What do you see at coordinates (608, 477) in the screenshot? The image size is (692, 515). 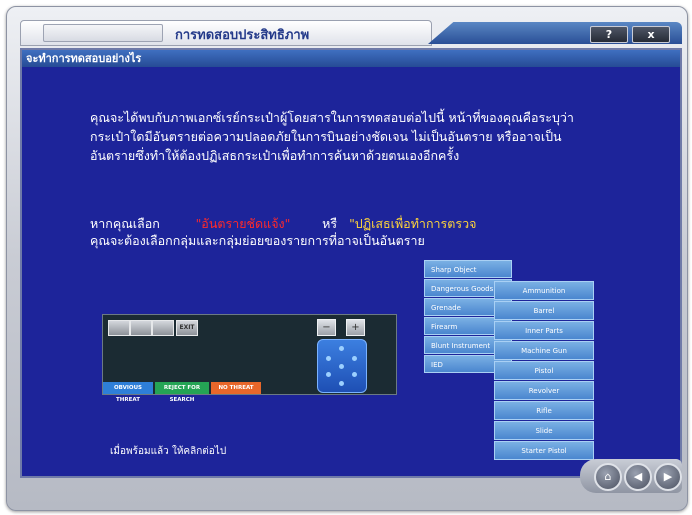 I see `home-icon: ⌂` at bounding box center [608, 477].